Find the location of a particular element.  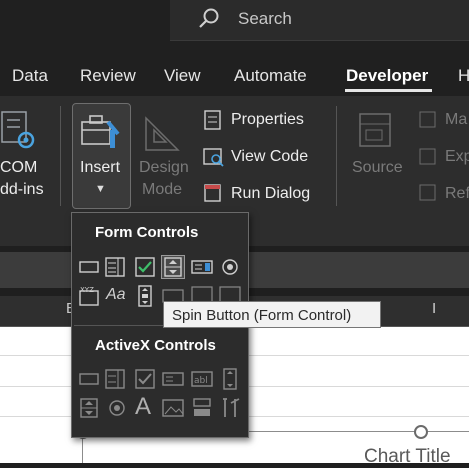

column-header-i: I is located at coordinates (434, 308).